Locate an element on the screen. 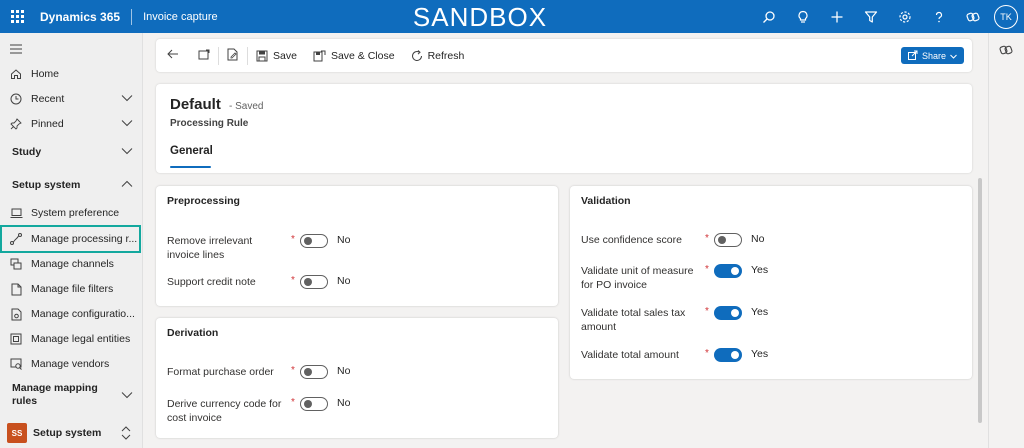 Image resolution: width=1024 pixels, height=448 pixels. filter-icon is located at coordinates (871, 16).